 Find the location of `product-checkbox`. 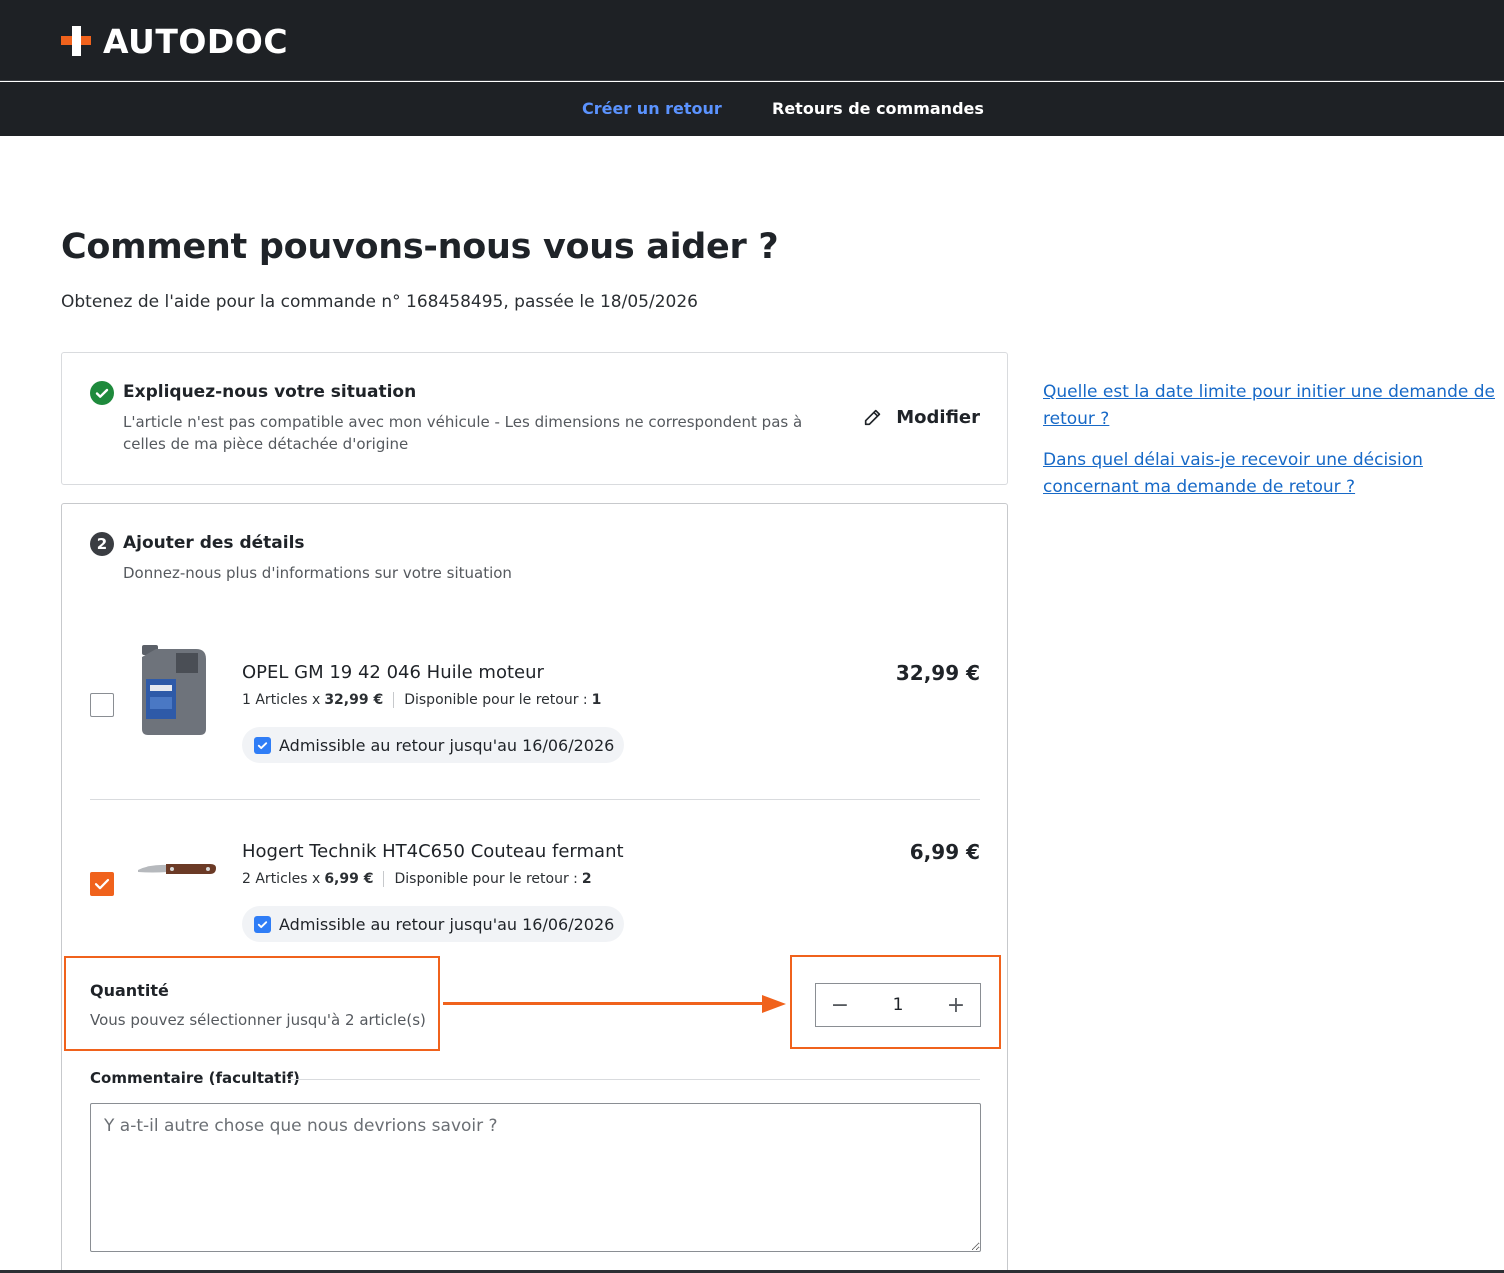

product-checkbox is located at coordinates (102, 705).